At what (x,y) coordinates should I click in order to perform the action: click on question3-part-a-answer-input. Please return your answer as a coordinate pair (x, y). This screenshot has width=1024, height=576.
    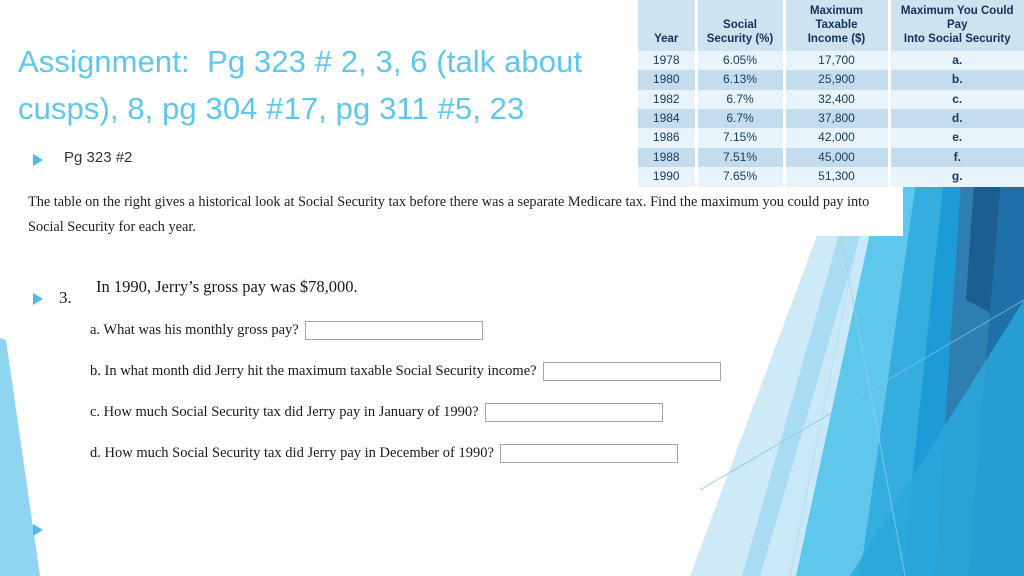
    Looking at the image, I should click on (393, 330).